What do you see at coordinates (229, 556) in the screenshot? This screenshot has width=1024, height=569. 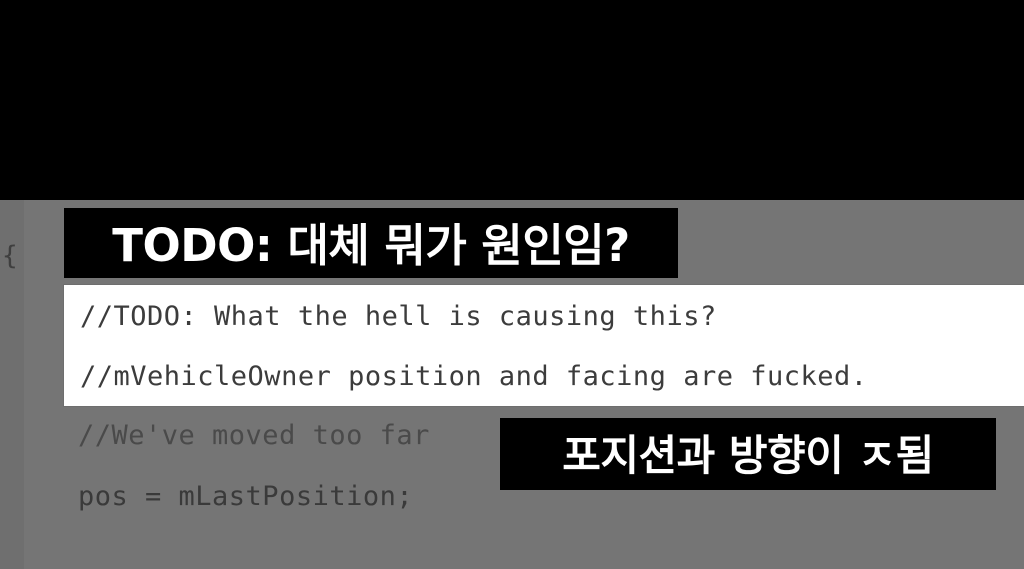 I see `code-line-fucked-assignment: fucked = true;` at bounding box center [229, 556].